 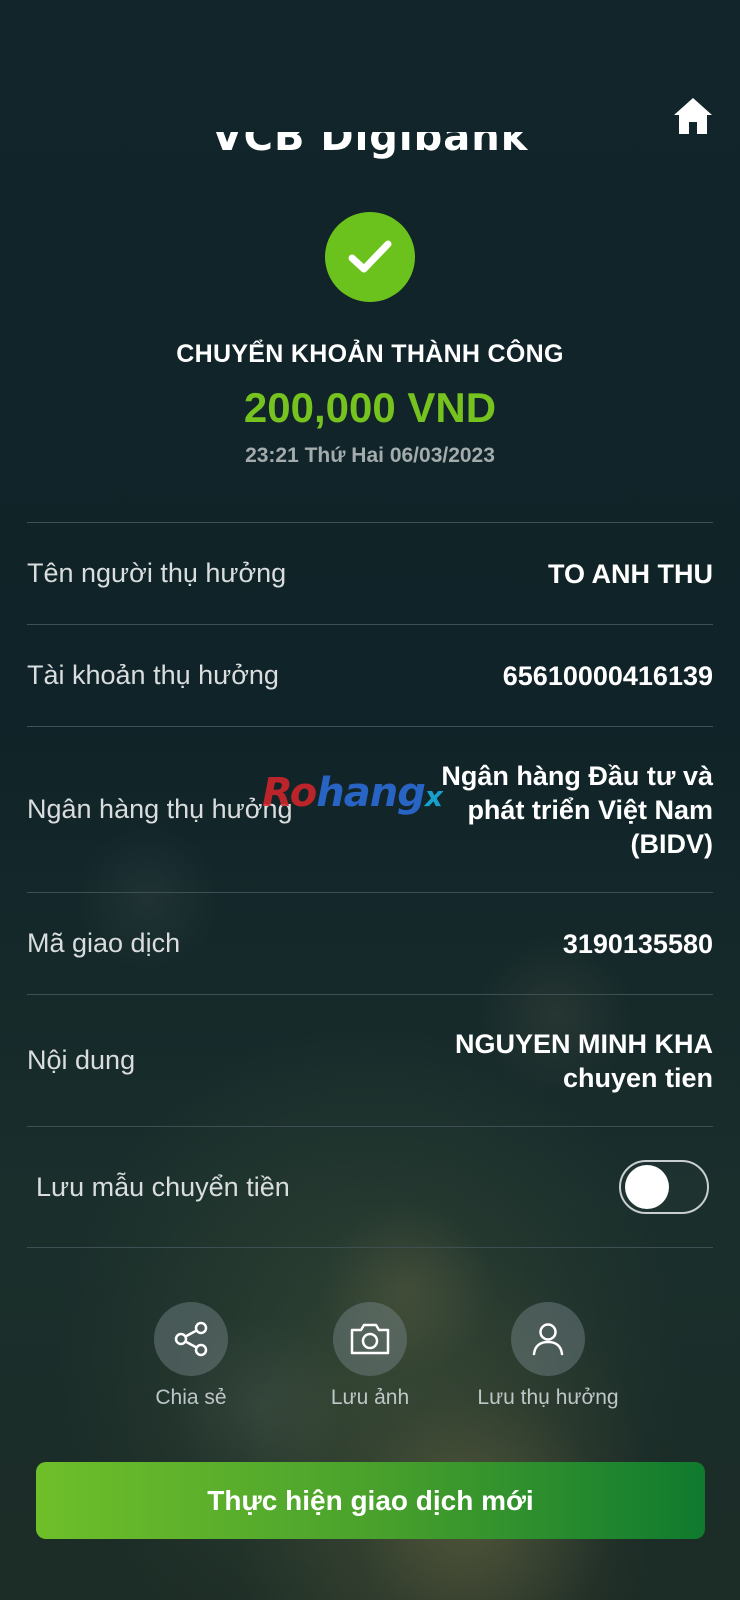 What do you see at coordinates (548, 1397) in the screenshot?
I see `save-beneficiary-label: Lưu thụ hưởng` at bounding box center [548, 1397].